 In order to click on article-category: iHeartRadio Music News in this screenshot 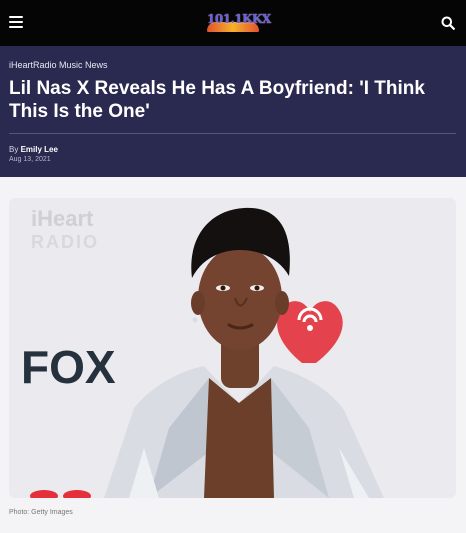, I will do `click(58, 65)`.